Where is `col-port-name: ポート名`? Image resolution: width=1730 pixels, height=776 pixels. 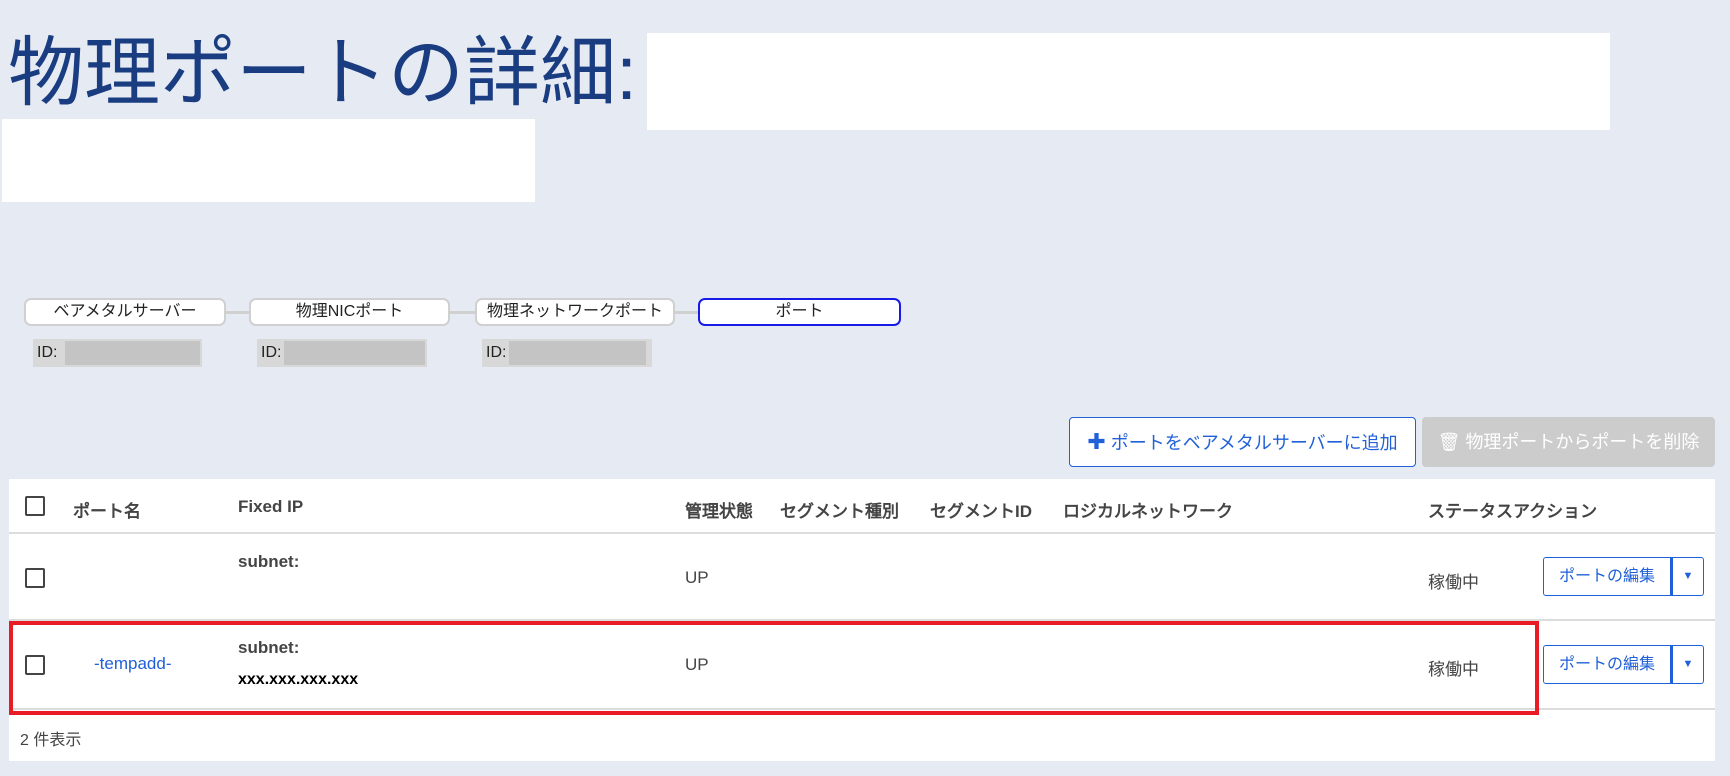
col-port-name: ポート名 is located at coordinates (107, 509).